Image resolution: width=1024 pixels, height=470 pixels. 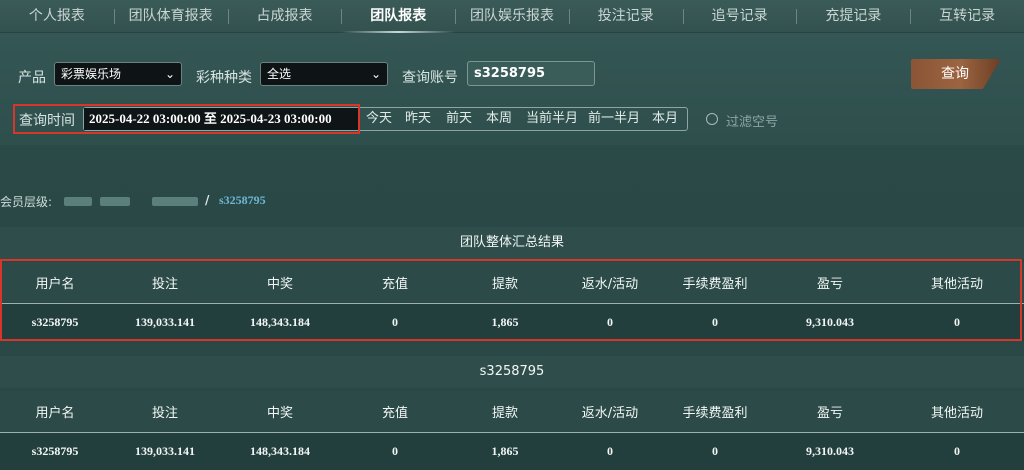 I want to click on cell-withdraw: 1,865, so click(x=505, y=451).